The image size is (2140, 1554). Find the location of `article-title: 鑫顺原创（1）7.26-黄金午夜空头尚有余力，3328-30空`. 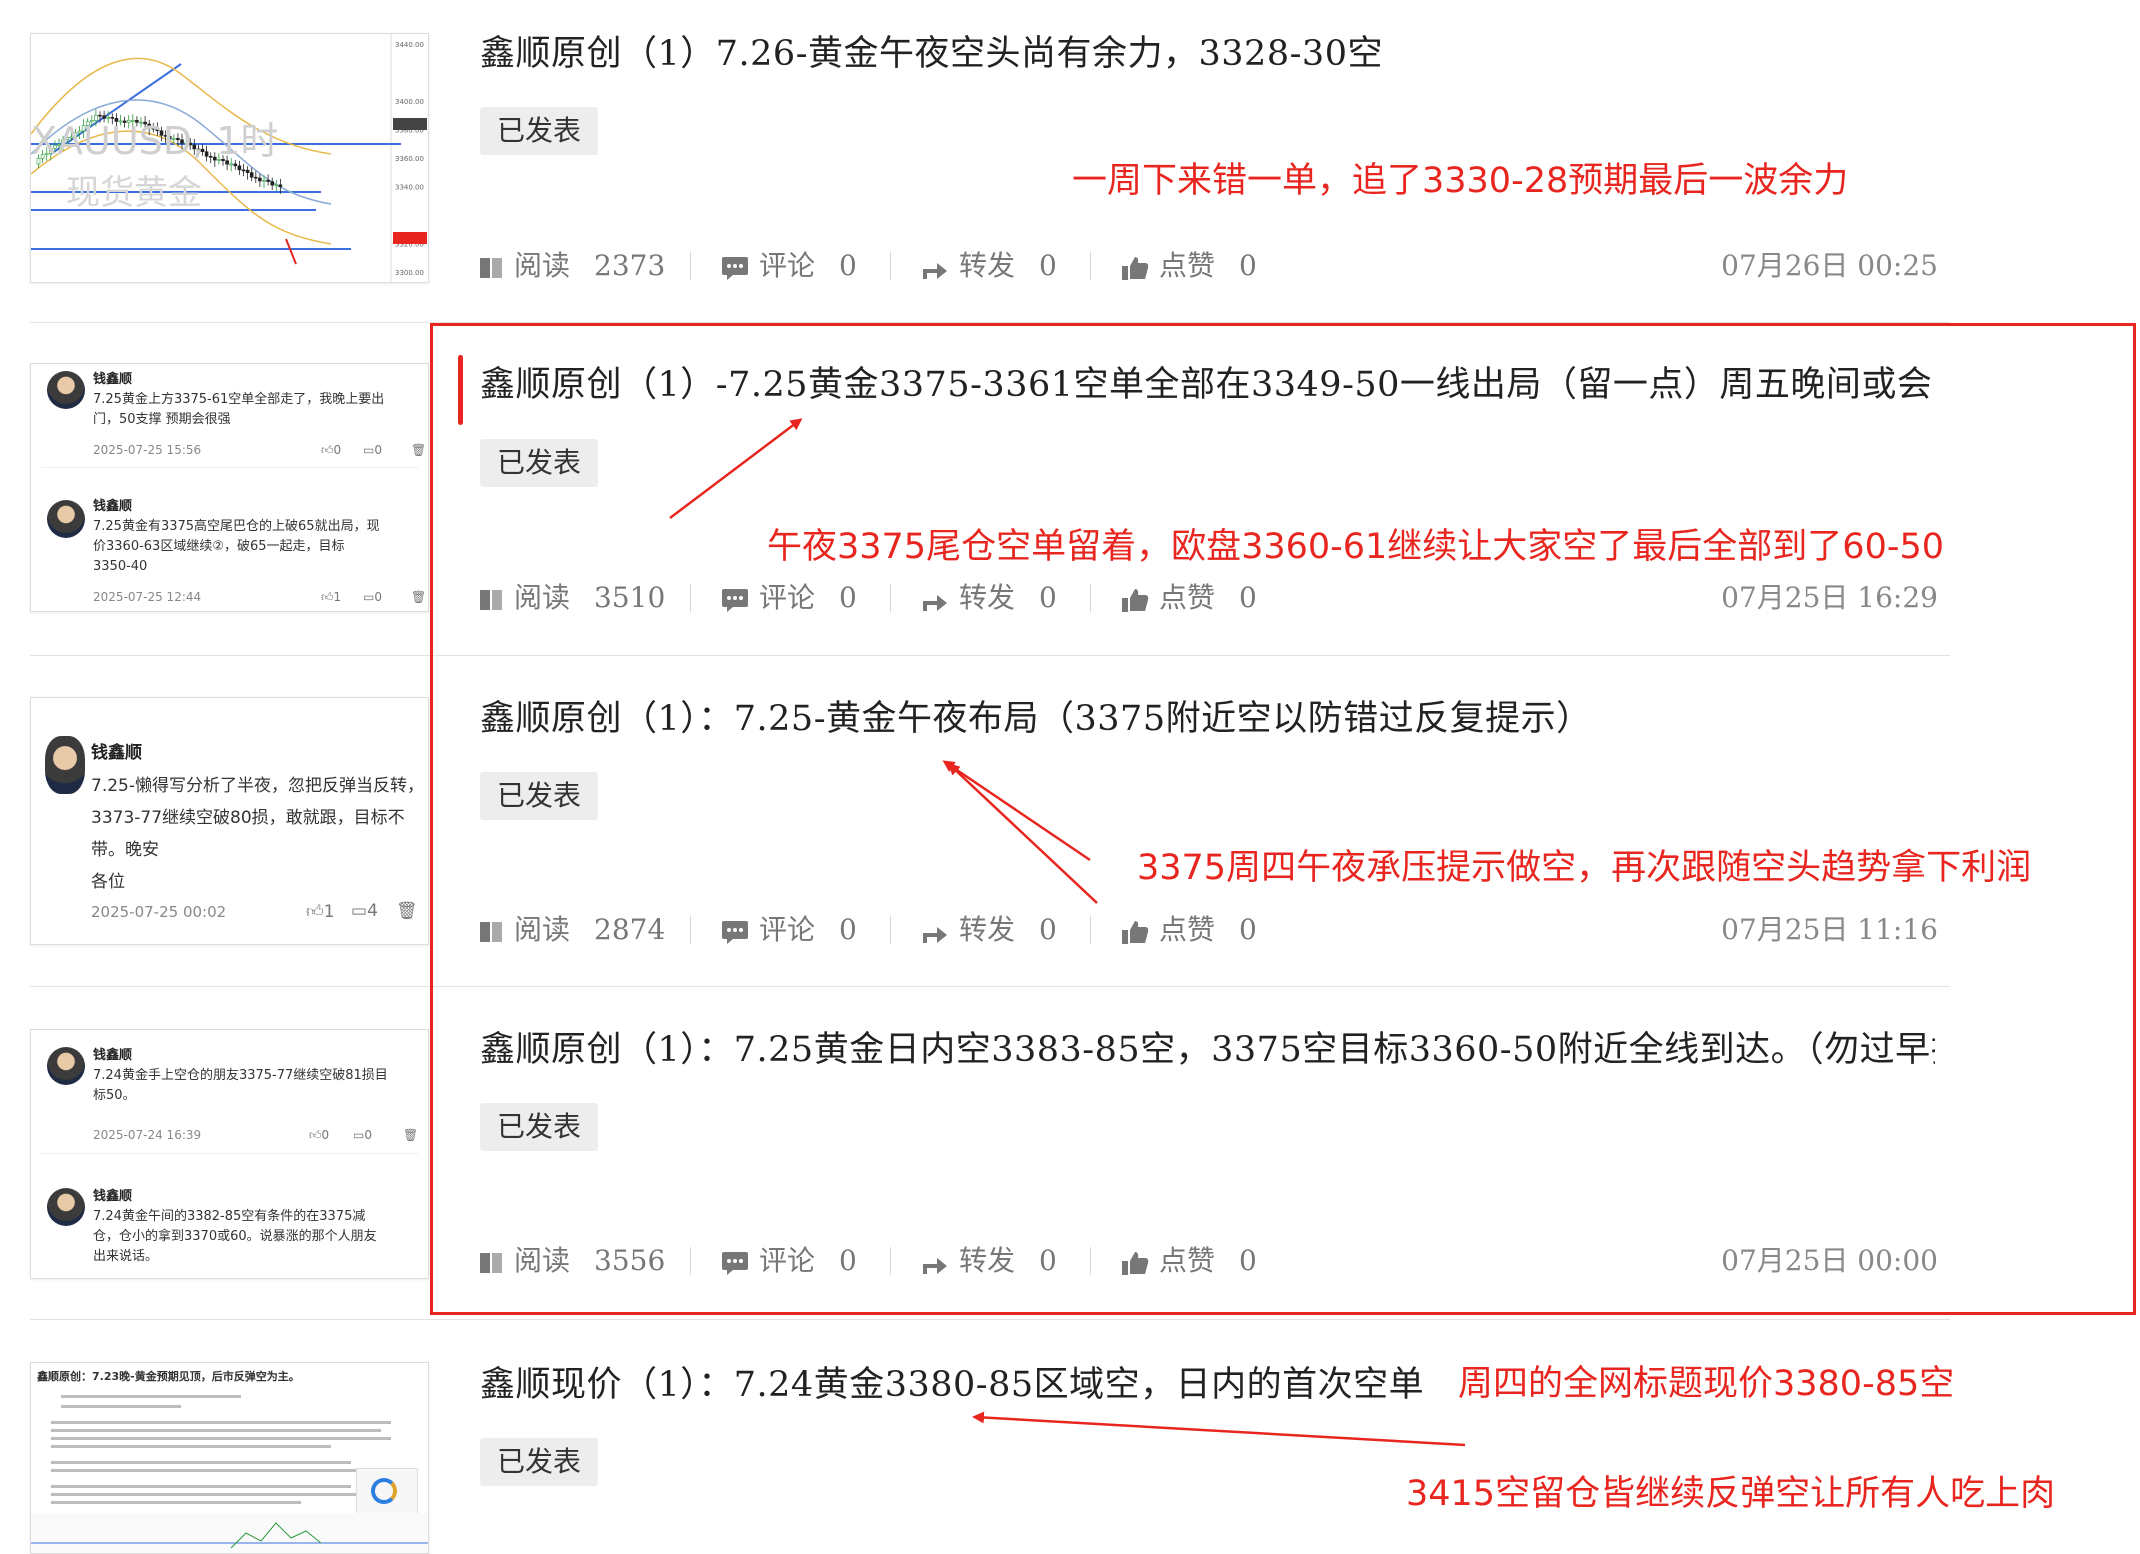

article-title: 鑫顺原创（1）7.26-黄金午夜空头尚有余力，3328-30空 is located at coordinates (1205, 50).